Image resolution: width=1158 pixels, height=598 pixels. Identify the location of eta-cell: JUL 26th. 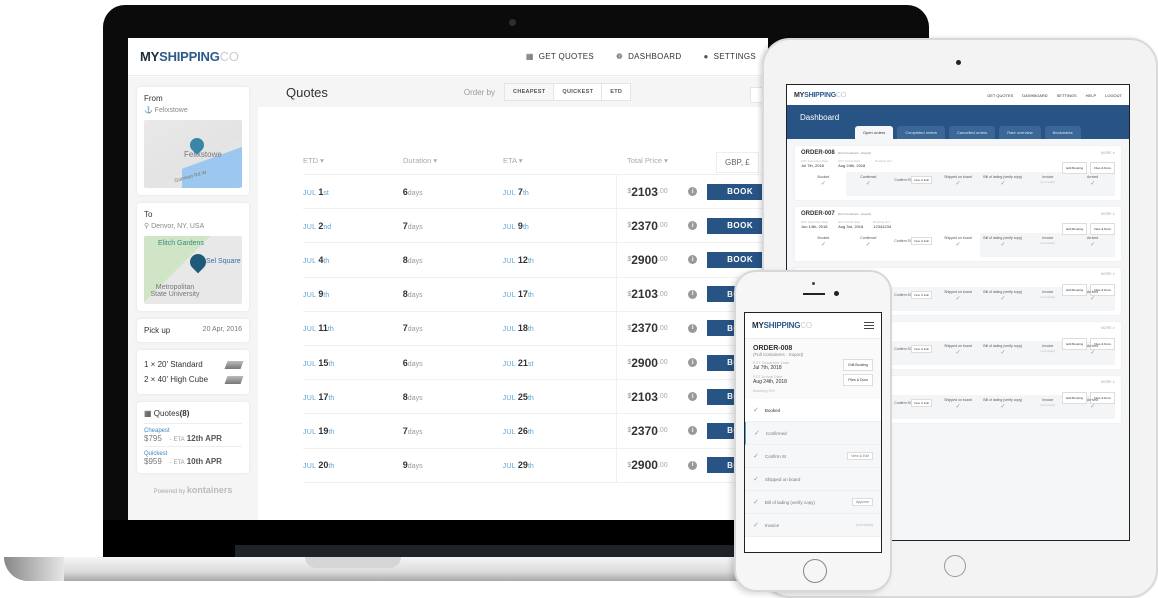
(518, 430).